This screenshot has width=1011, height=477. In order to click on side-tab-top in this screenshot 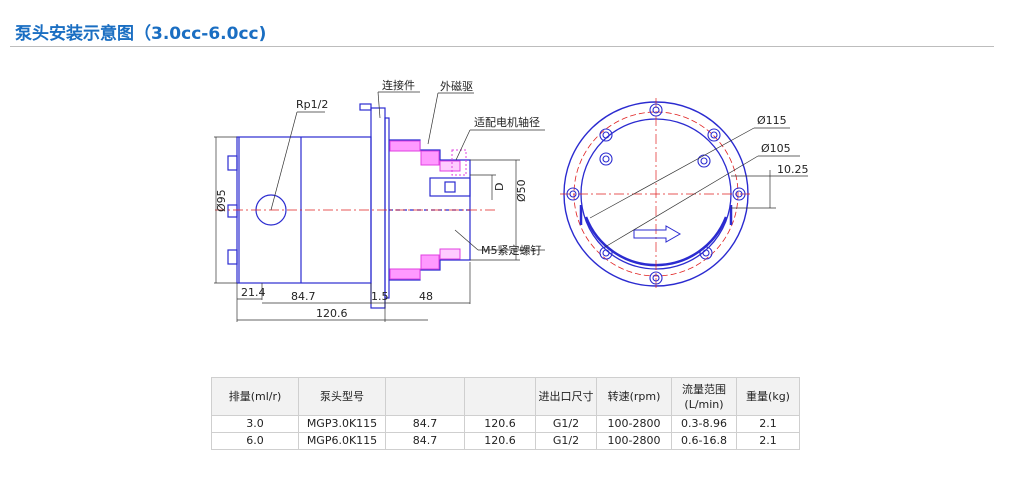, I will do `click(232, 163)`.